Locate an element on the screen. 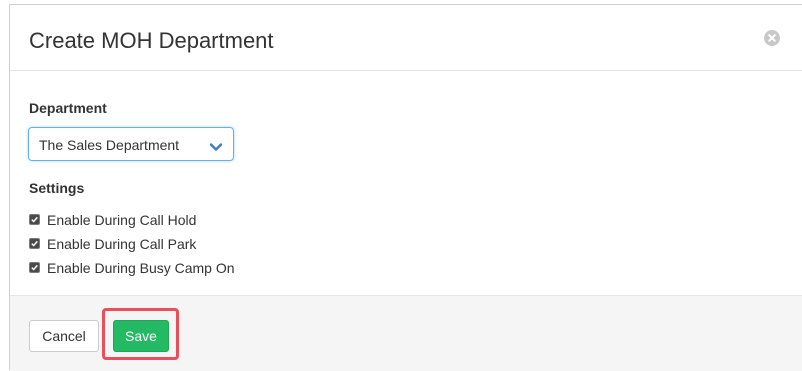  department-label: Department is located at coordinates (68, 108).